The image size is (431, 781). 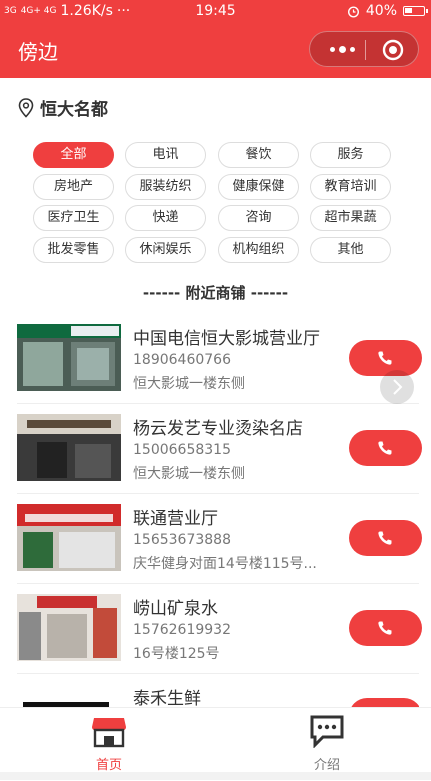 I want to click on shop-name: 泰禾生鲜, so click(x=167, y=698).